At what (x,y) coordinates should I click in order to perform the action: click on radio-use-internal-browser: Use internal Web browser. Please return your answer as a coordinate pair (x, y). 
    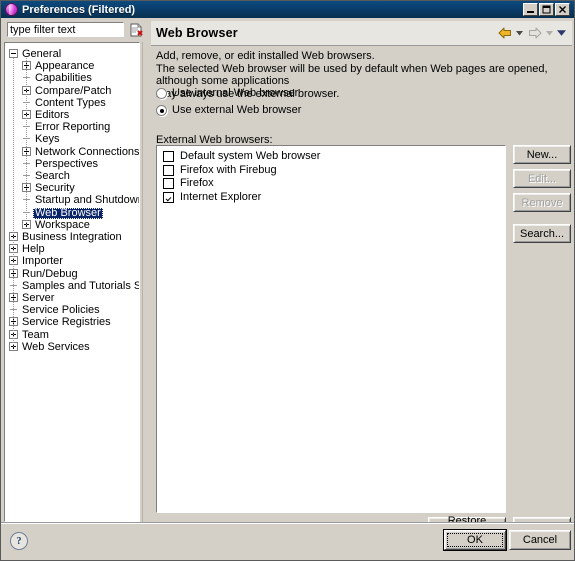
    Looking at the image, I should click on (227, 93).